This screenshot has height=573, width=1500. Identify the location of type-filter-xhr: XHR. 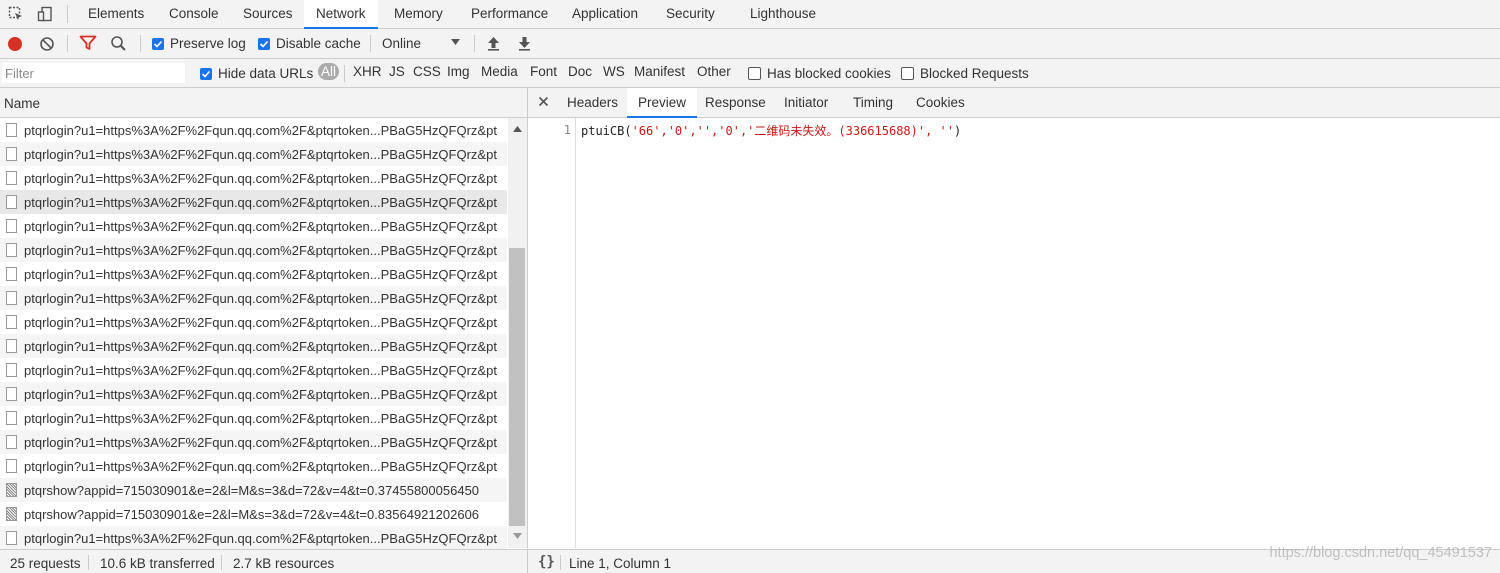
(367, 71).